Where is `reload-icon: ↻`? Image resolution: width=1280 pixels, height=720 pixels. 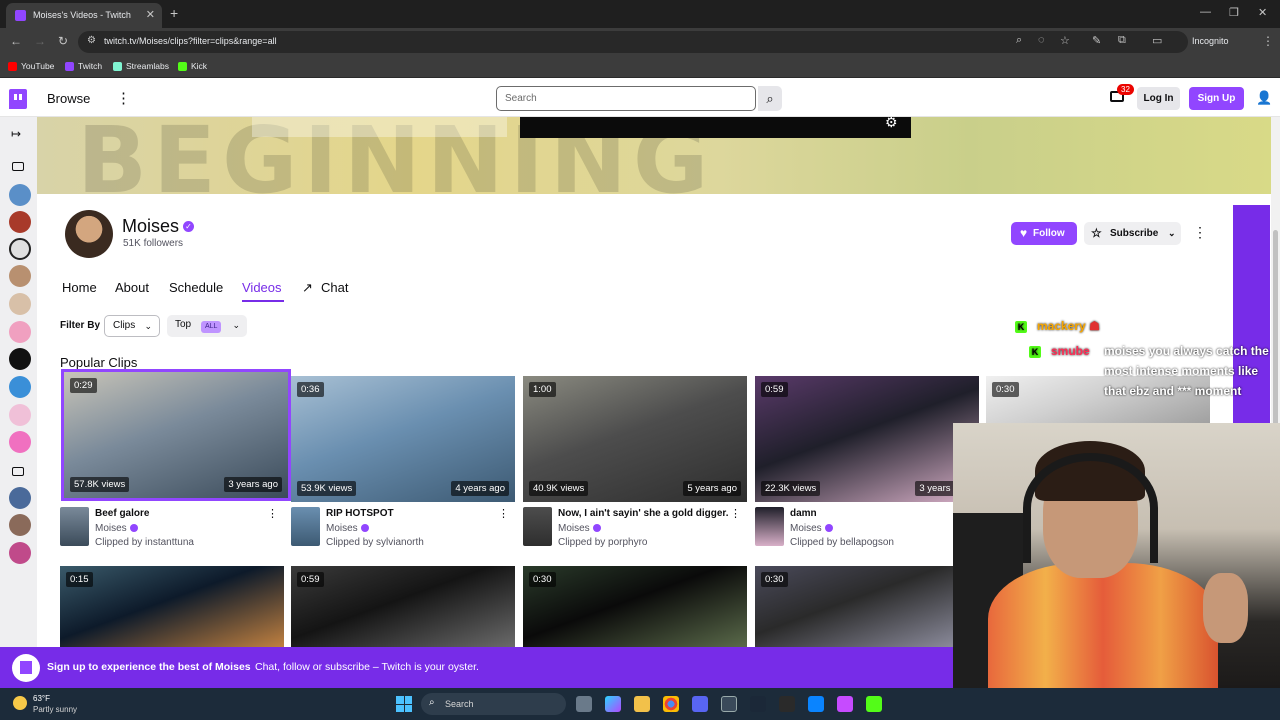
reload-icon: ↻ is located at coordinates (63, 41).